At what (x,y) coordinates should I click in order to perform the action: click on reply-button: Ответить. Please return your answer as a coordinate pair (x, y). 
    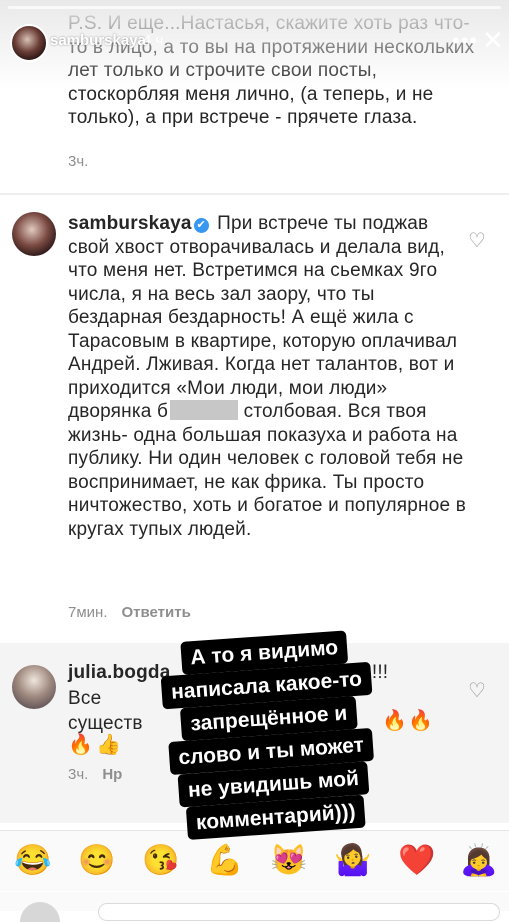
    Looking at the image, I should click on (156, 612).